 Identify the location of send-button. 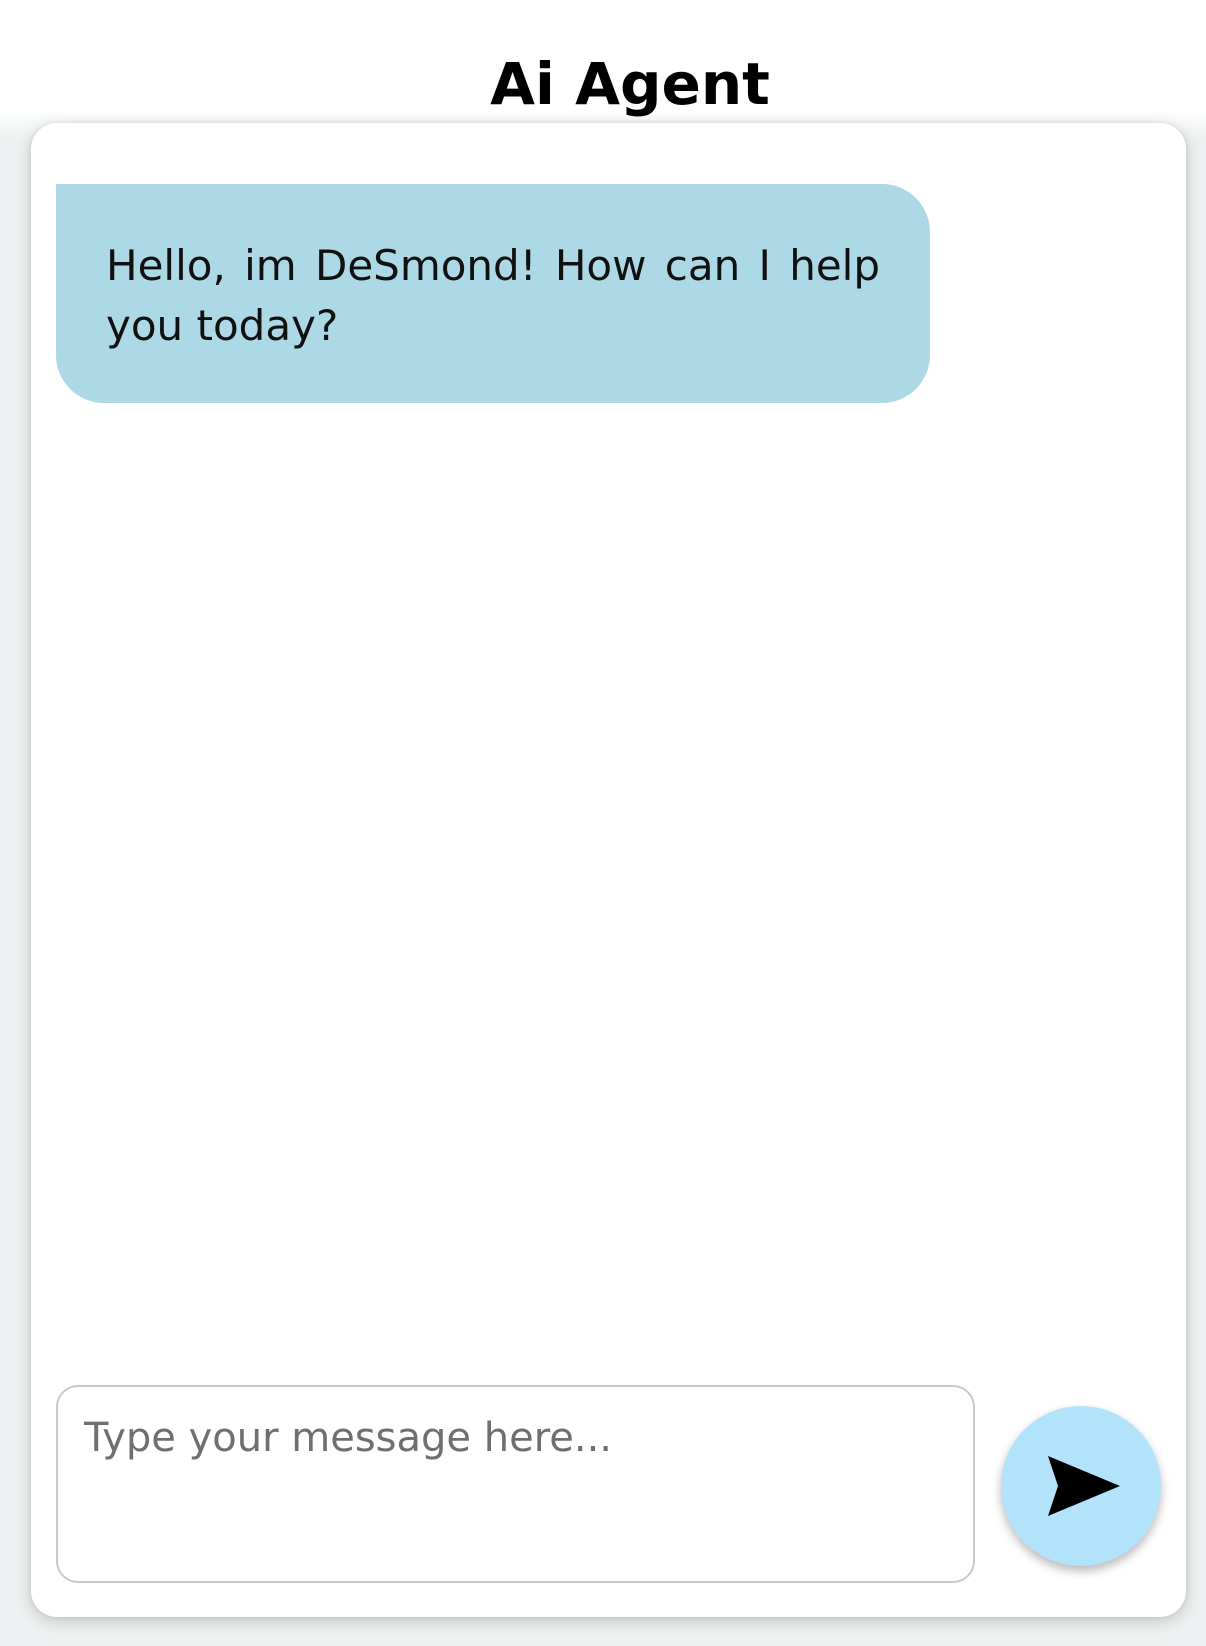
(1081, 1486).